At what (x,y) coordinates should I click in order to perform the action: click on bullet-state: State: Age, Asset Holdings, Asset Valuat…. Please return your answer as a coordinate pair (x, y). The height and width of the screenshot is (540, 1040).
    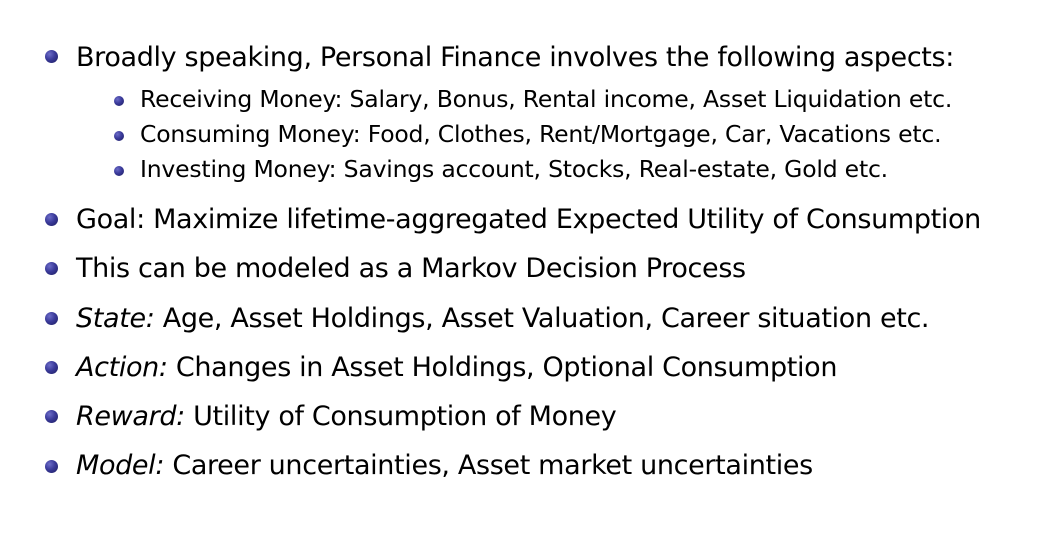
    Looking at the image, I should click on (503, 318).